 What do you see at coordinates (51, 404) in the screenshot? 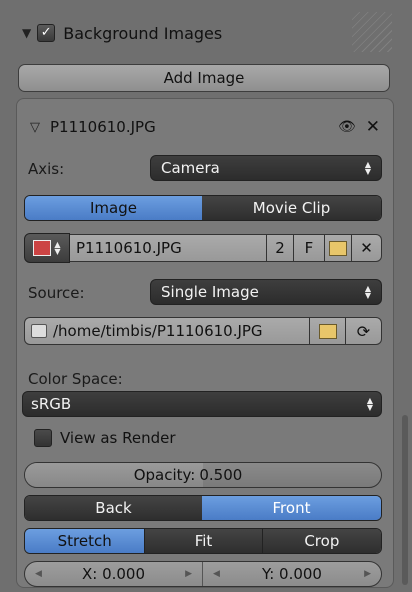
I see `color-space-value: sRGB` at bounding box center [51, 404].